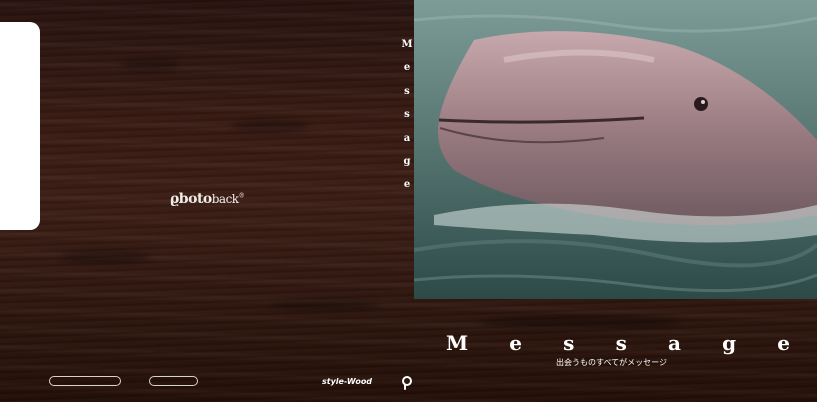  Describe the element at coordinates (241, 196) in the screenshot. I see `registered-mark: ®` at that location.